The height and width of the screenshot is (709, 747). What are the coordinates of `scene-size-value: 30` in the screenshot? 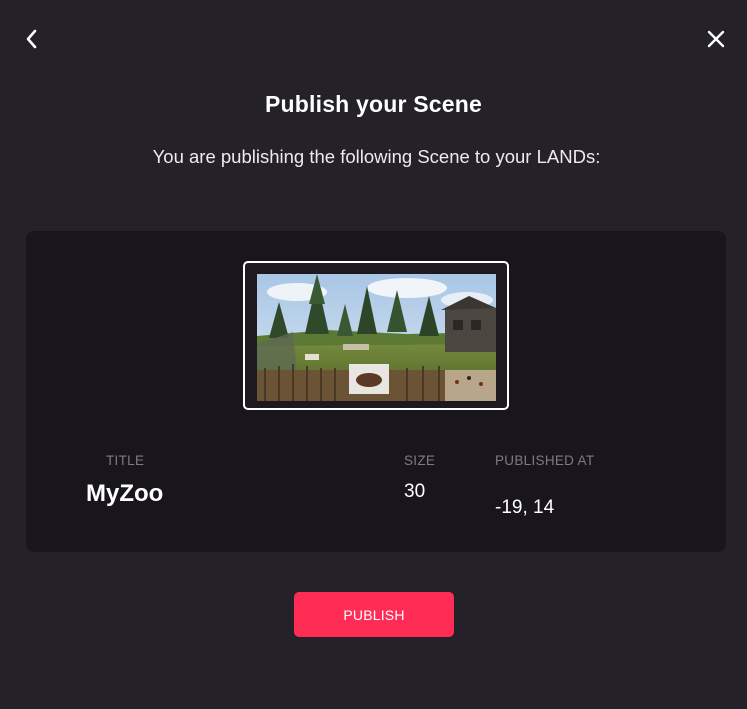 It's located at (415, 491).